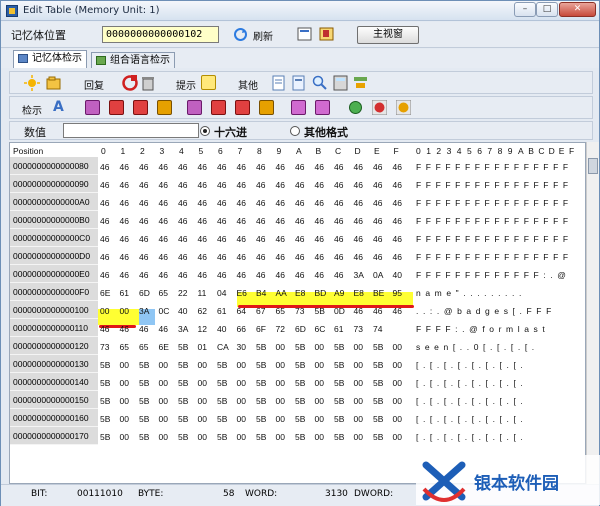 Image resolution: width=600 pixels, height=506 pixels. I want to click on hex-byte: 67, so click(260, 311).